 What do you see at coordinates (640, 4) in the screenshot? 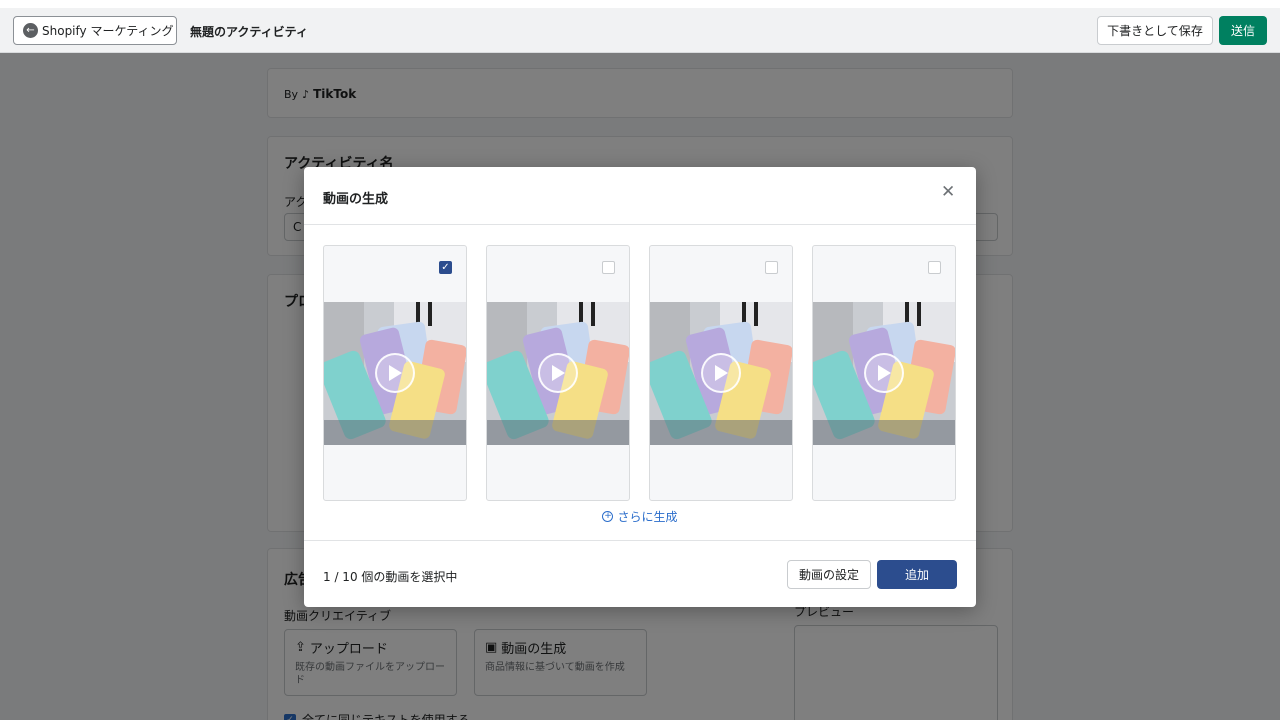
I see `top-strip` at bounding box center [640, 4].